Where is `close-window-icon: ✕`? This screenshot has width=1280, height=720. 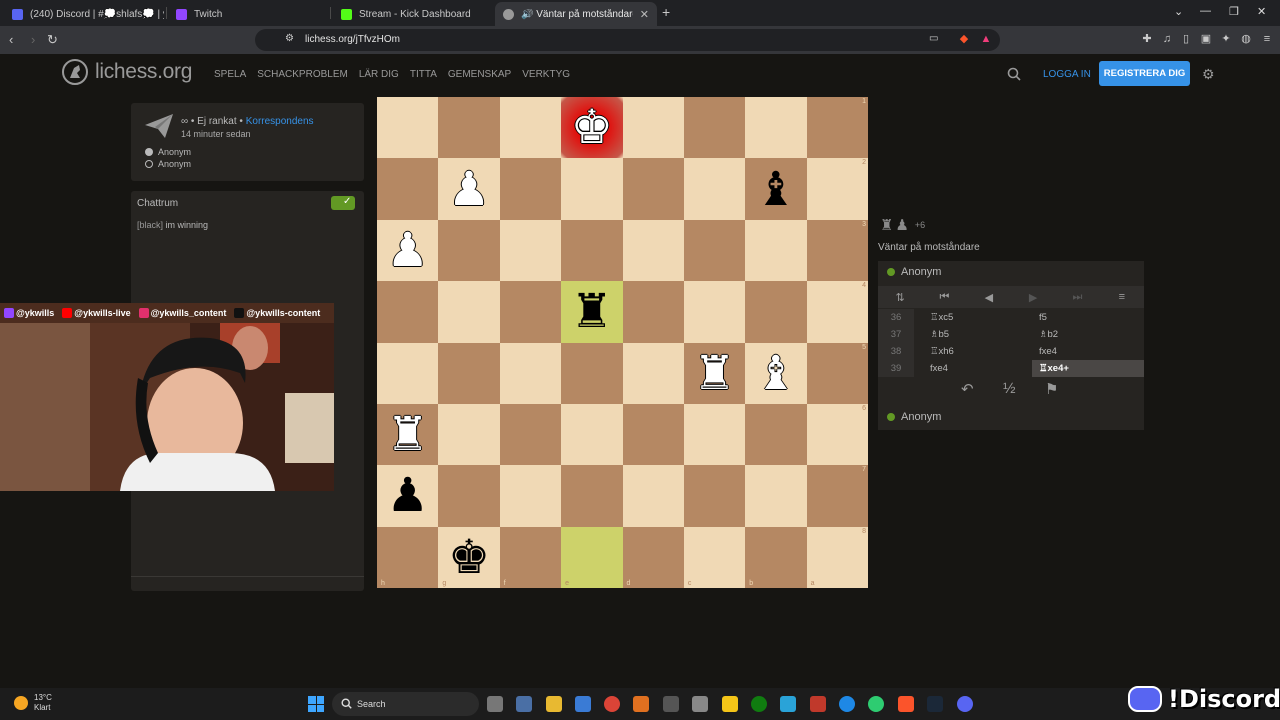 close-window-icon: ✕ is located at coordinates (1261, 11).